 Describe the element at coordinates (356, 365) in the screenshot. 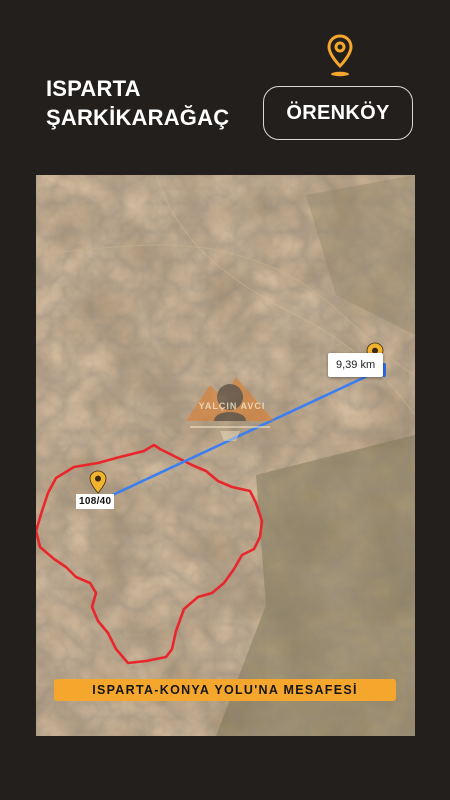

I see `distance-label: 9,39 km` at that location.